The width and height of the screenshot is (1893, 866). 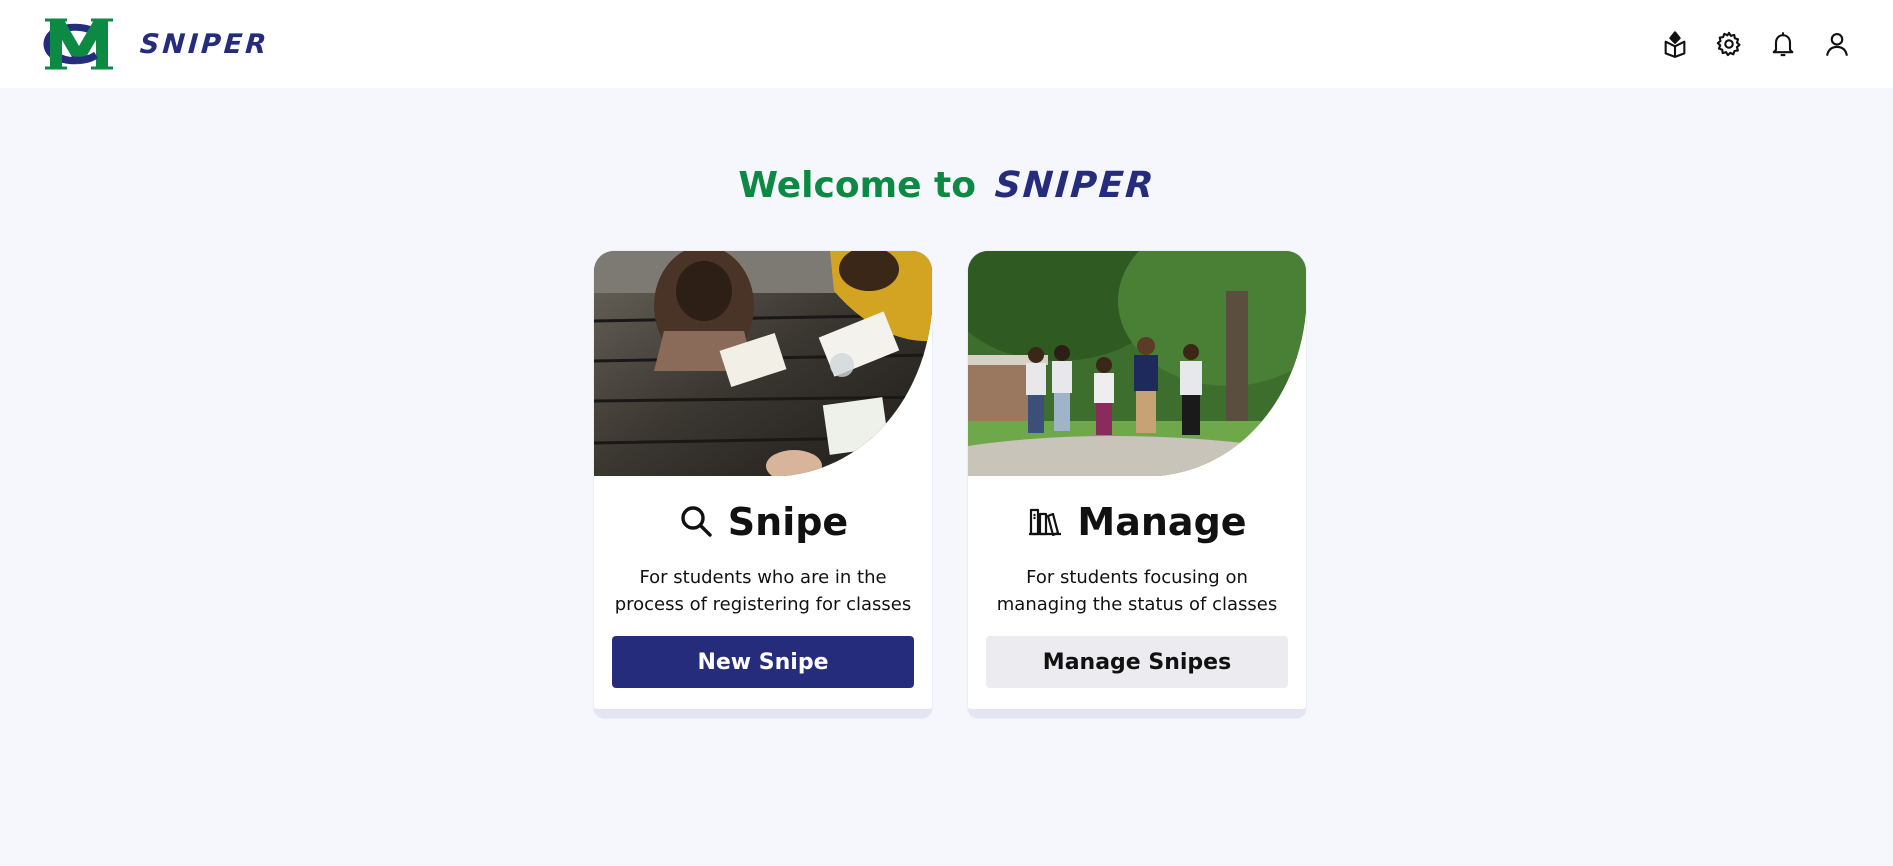 What do you see at coordinates (696, 521) in the screenshot?
I see `search-icon` at bounding box center [696, 521].